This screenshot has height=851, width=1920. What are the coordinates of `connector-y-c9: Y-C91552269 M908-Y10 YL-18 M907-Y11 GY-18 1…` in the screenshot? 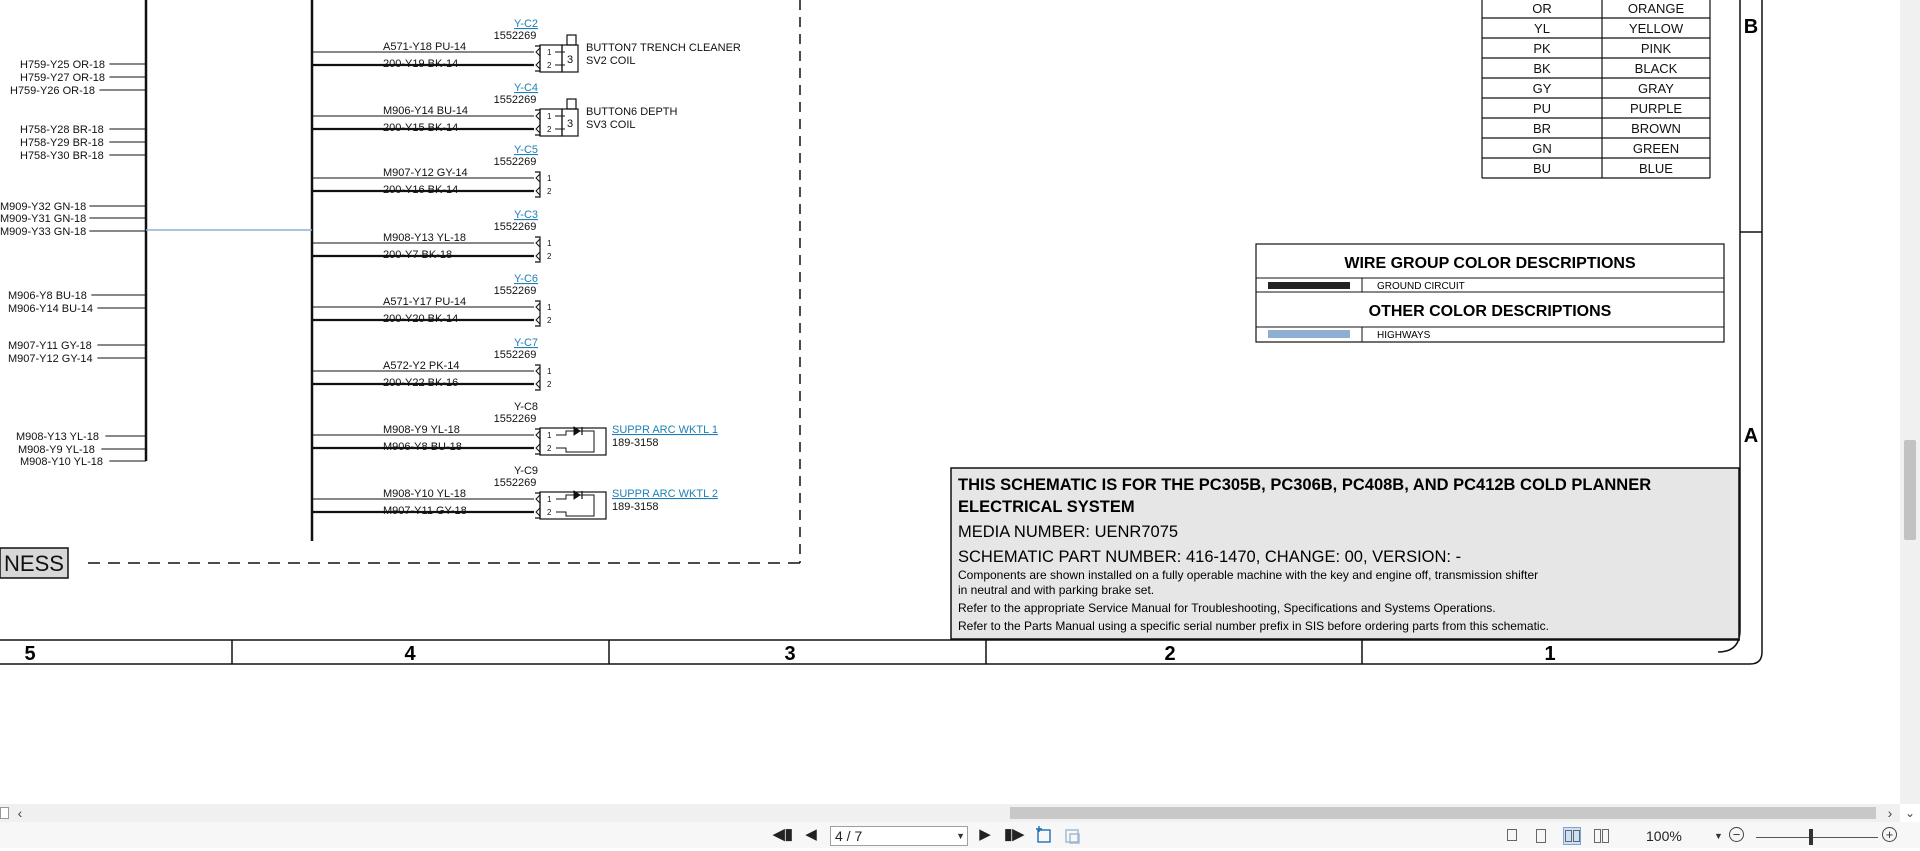 It's located at (515, 492).